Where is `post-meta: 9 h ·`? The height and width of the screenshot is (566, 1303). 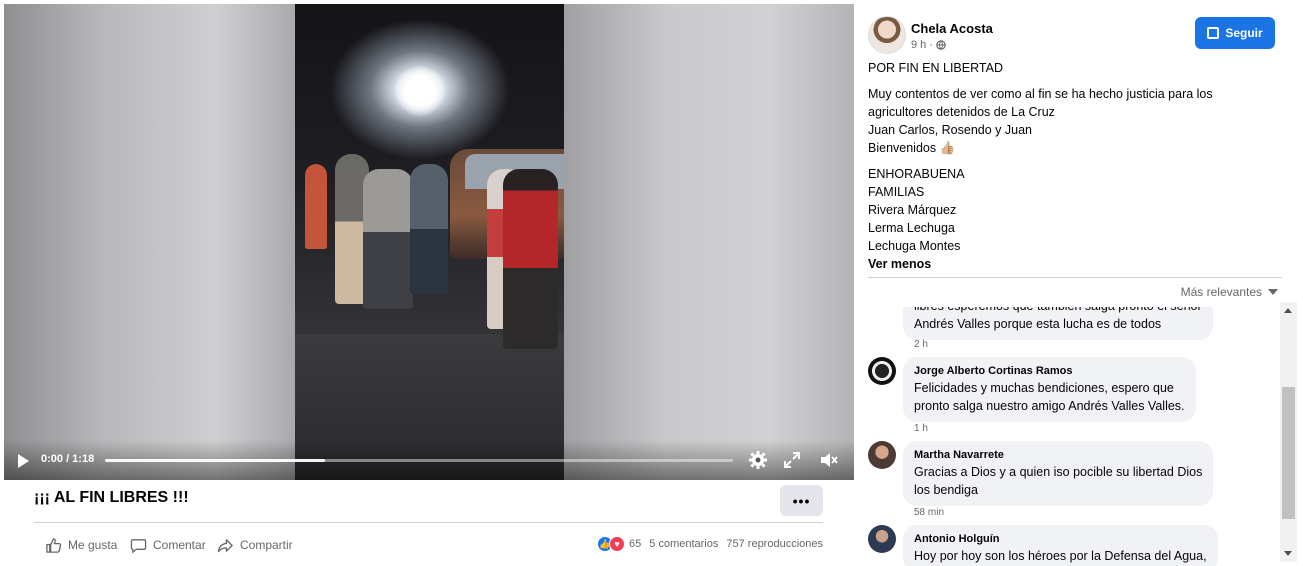
post-meta: 9 h · is located at coordinates (928, 45).